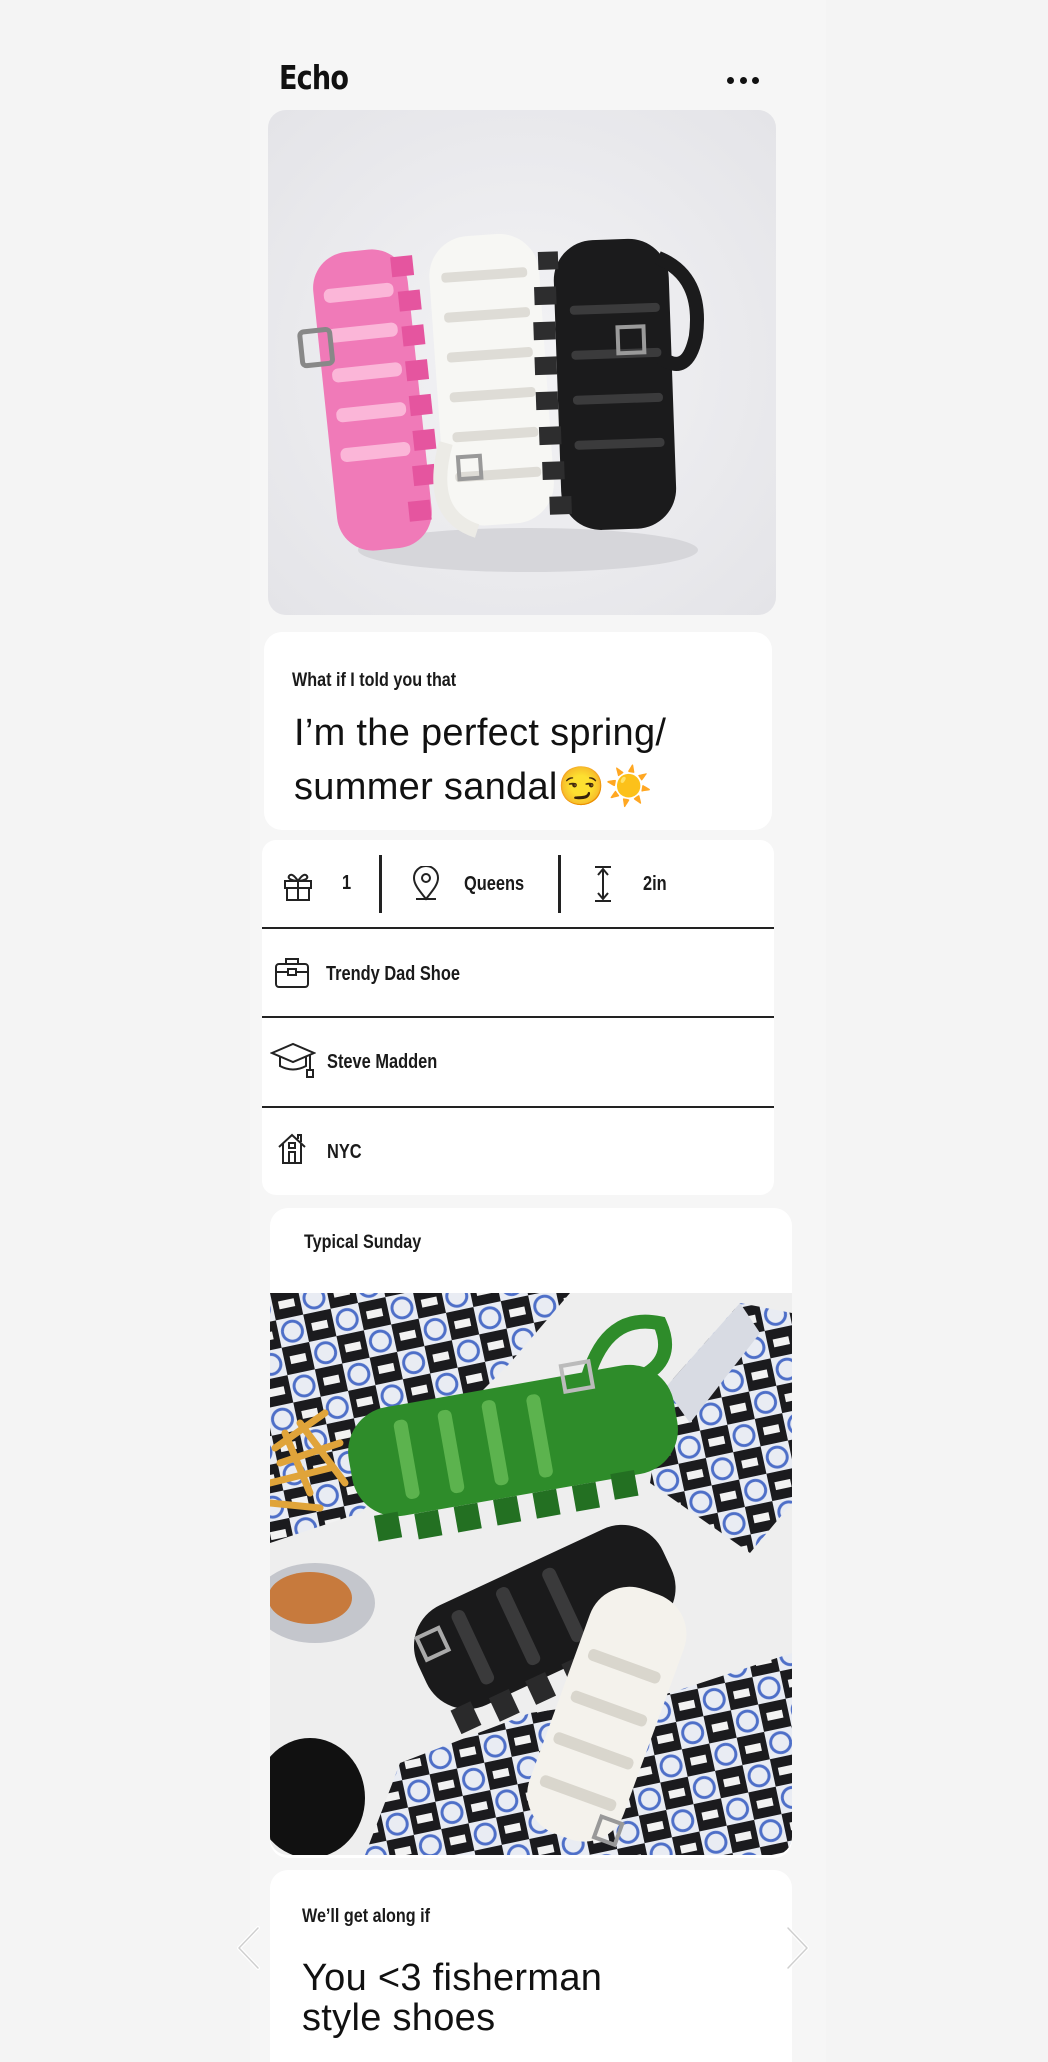 The width and height of the screenshot is (1048, 2062). What do you see at coordinates (344, 1152) in the screenshot?
I see `hometown-value: NYC` at bounding box center [344, 1152].